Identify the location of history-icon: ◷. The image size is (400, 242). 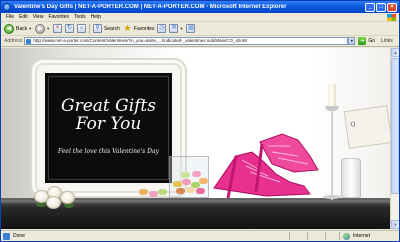
(162, 28).